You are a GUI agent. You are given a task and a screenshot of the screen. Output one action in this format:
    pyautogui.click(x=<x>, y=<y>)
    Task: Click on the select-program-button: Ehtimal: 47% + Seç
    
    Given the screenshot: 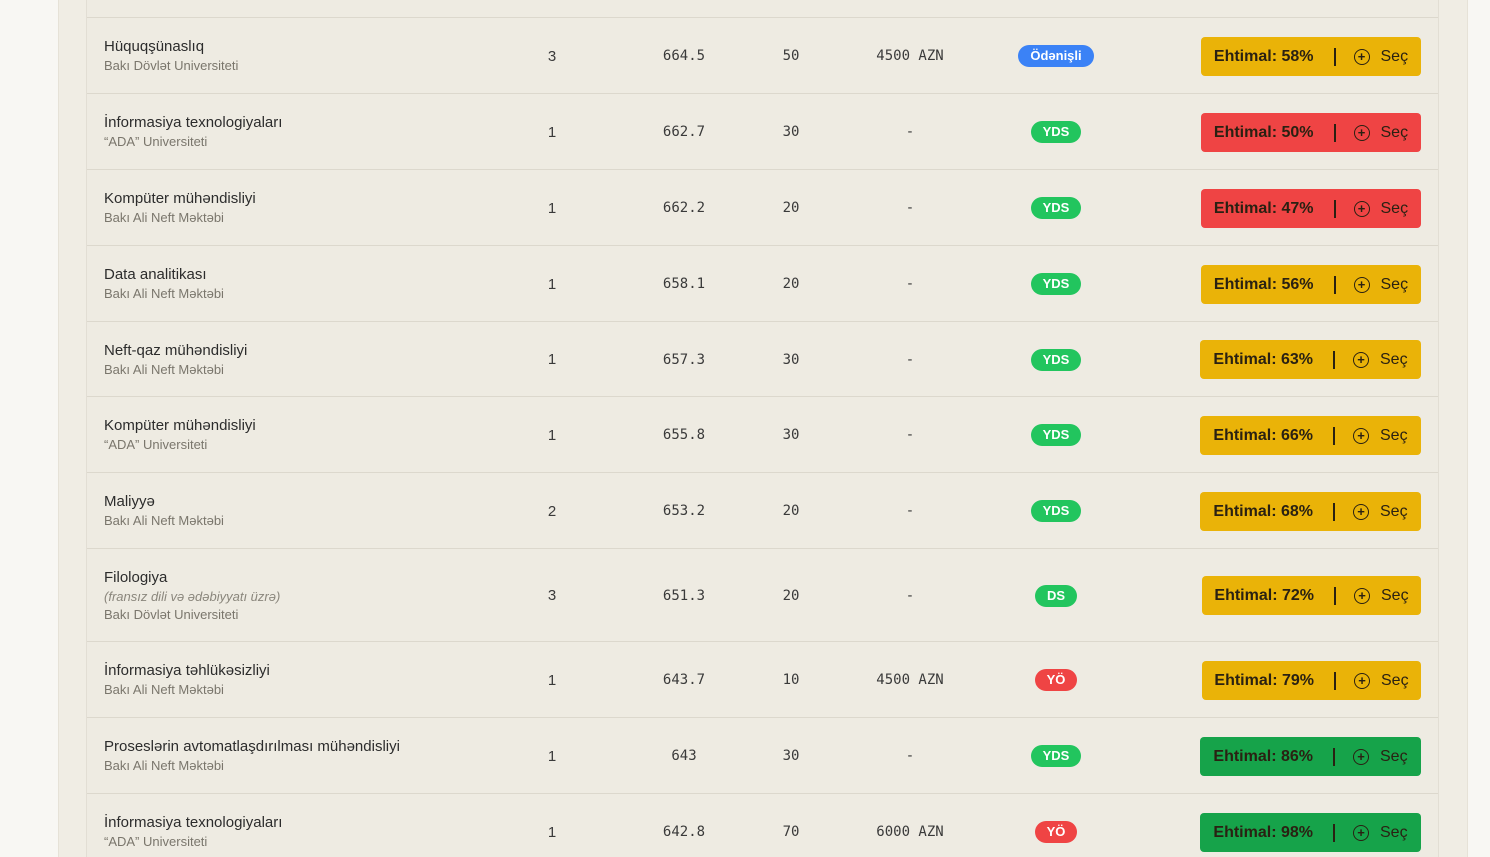 What is the action you would take?
    pyautogui.click(x=1311, y=208)
    